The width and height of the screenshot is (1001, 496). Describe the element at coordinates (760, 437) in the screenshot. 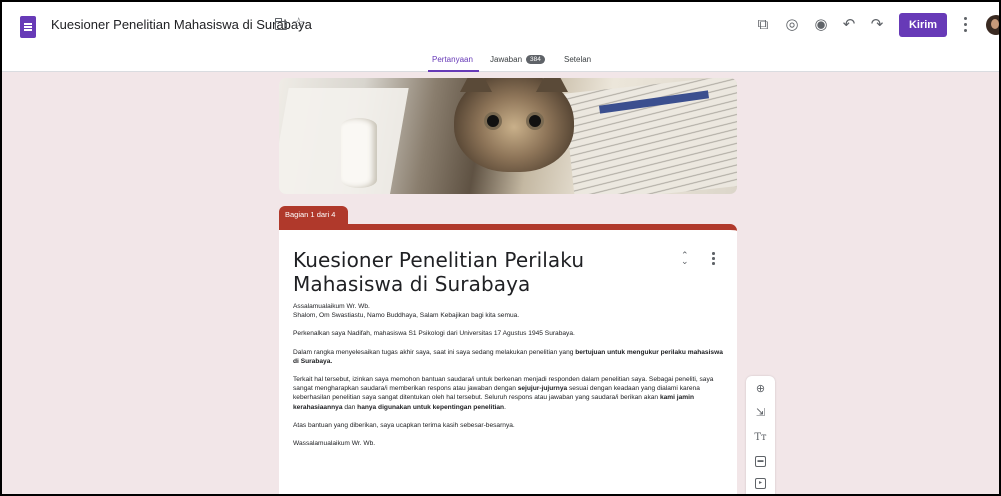

I see `add-title-icon: Tт` at that location.